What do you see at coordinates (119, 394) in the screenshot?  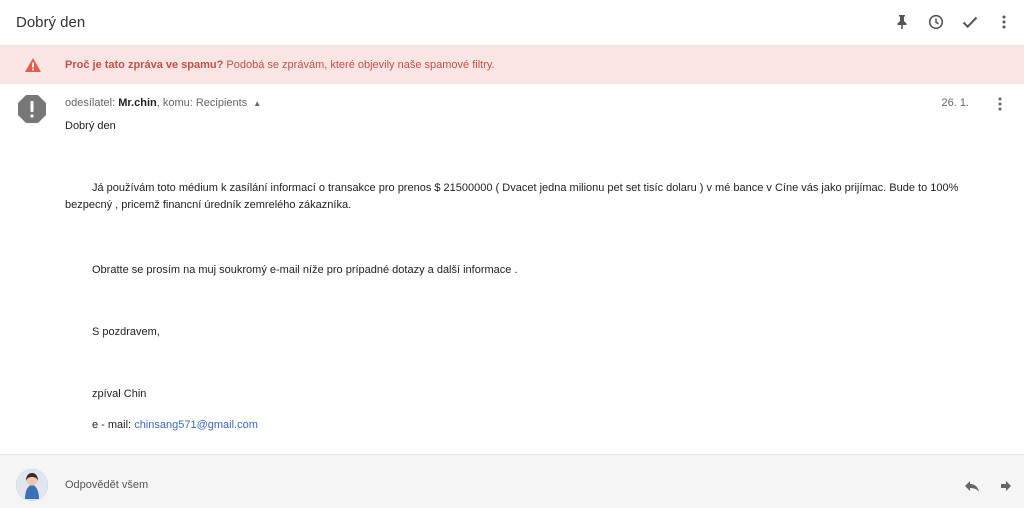 I see `message-signature: zpíval Chin` at bounding box center [119, 394].